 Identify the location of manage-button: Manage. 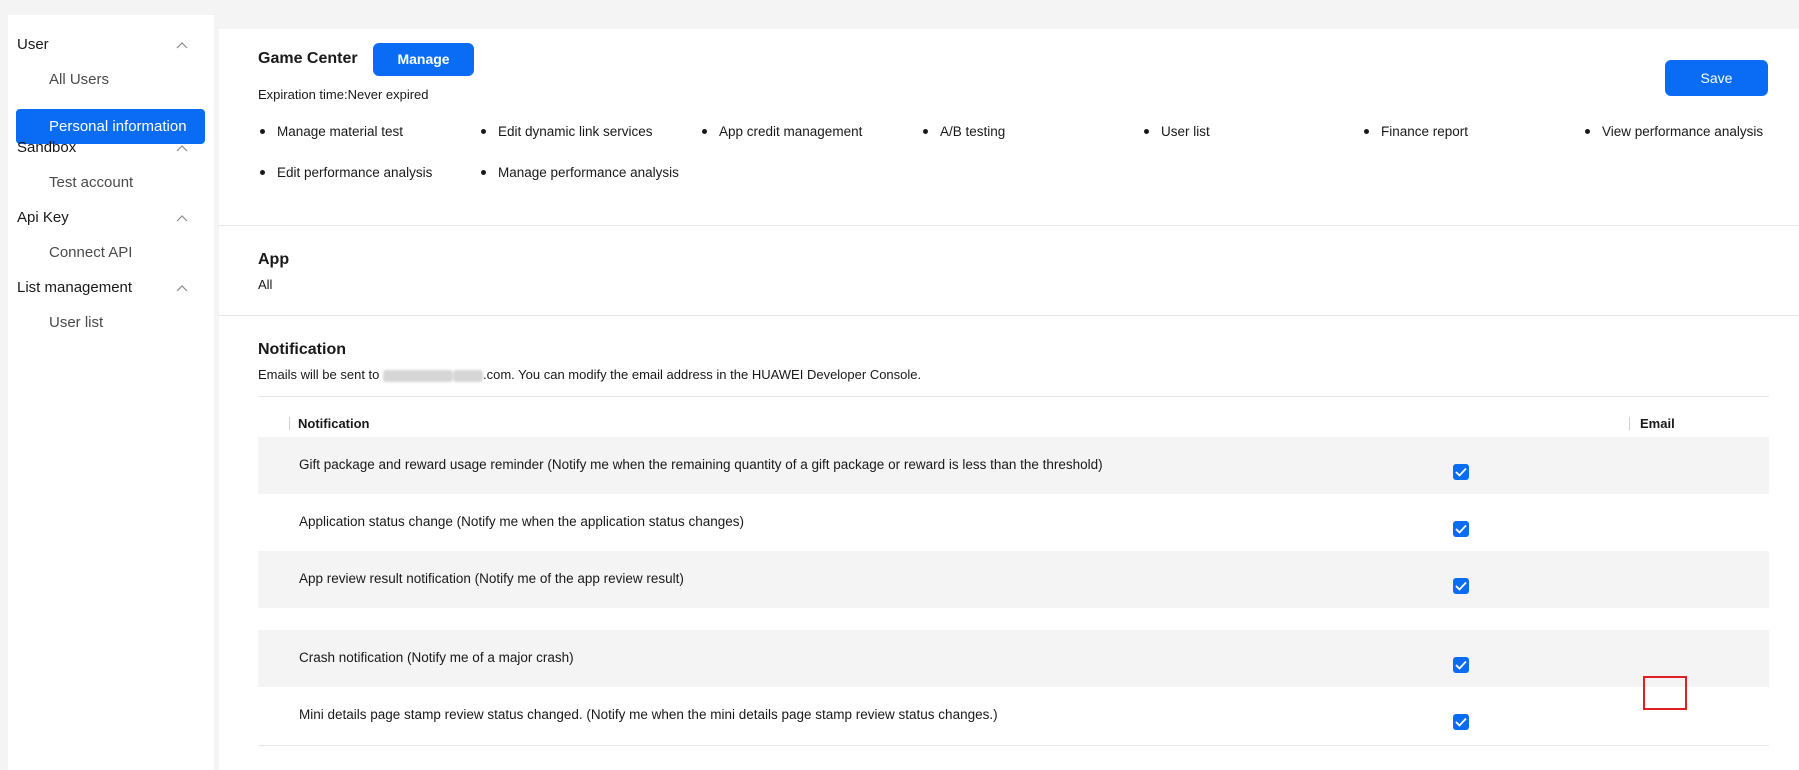
(423, 59).